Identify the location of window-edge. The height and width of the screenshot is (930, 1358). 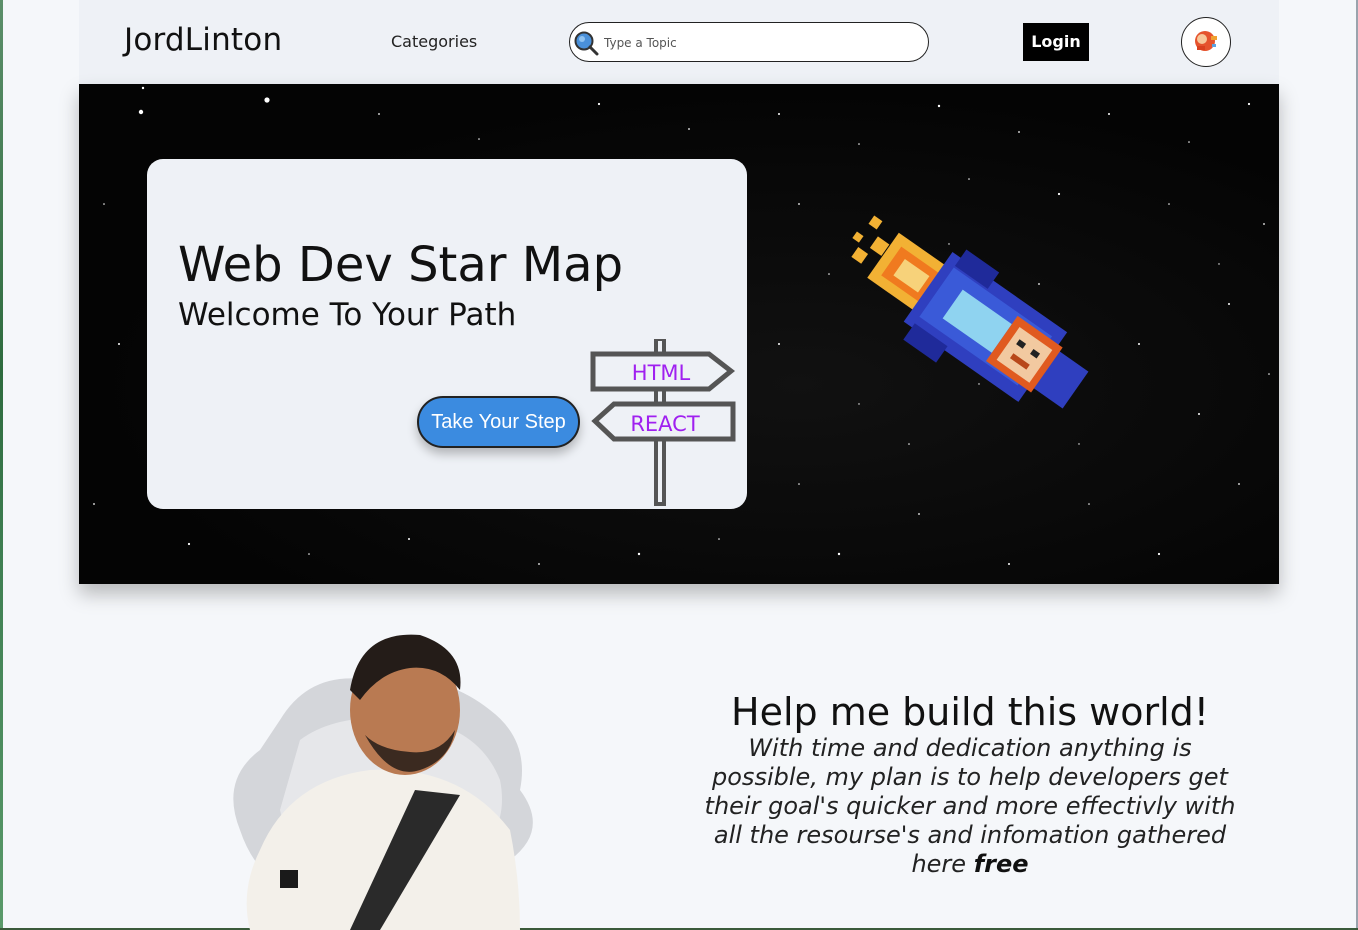
(1, 465).